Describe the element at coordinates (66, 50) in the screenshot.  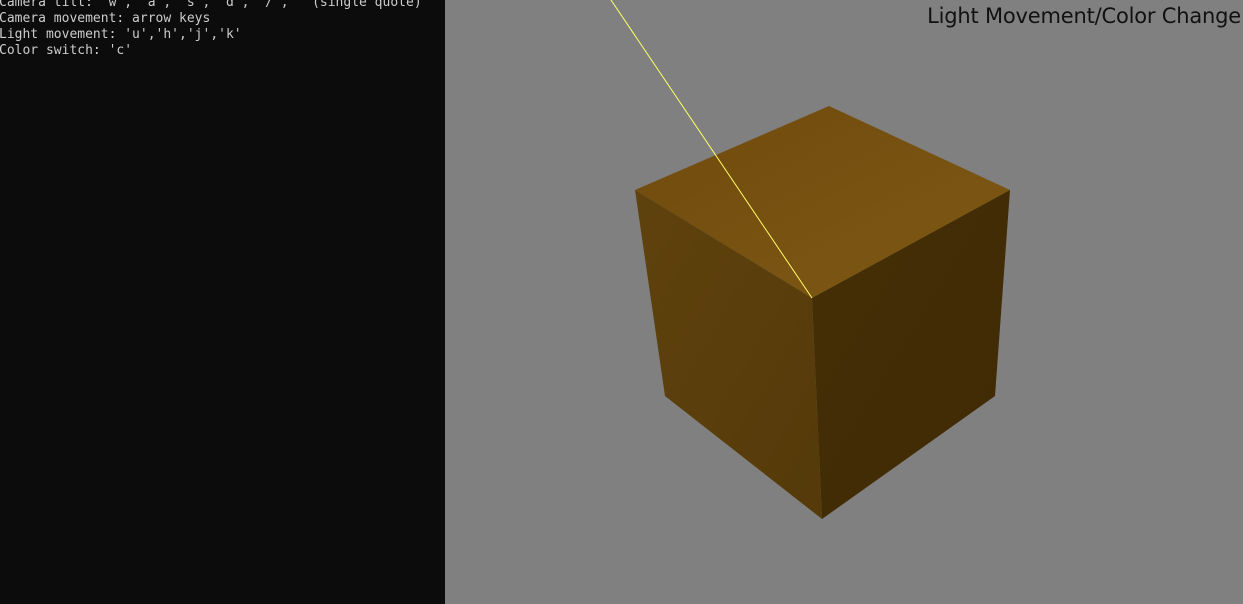
I see `console-line-color-switch: Color switch: 'c'` at that location.